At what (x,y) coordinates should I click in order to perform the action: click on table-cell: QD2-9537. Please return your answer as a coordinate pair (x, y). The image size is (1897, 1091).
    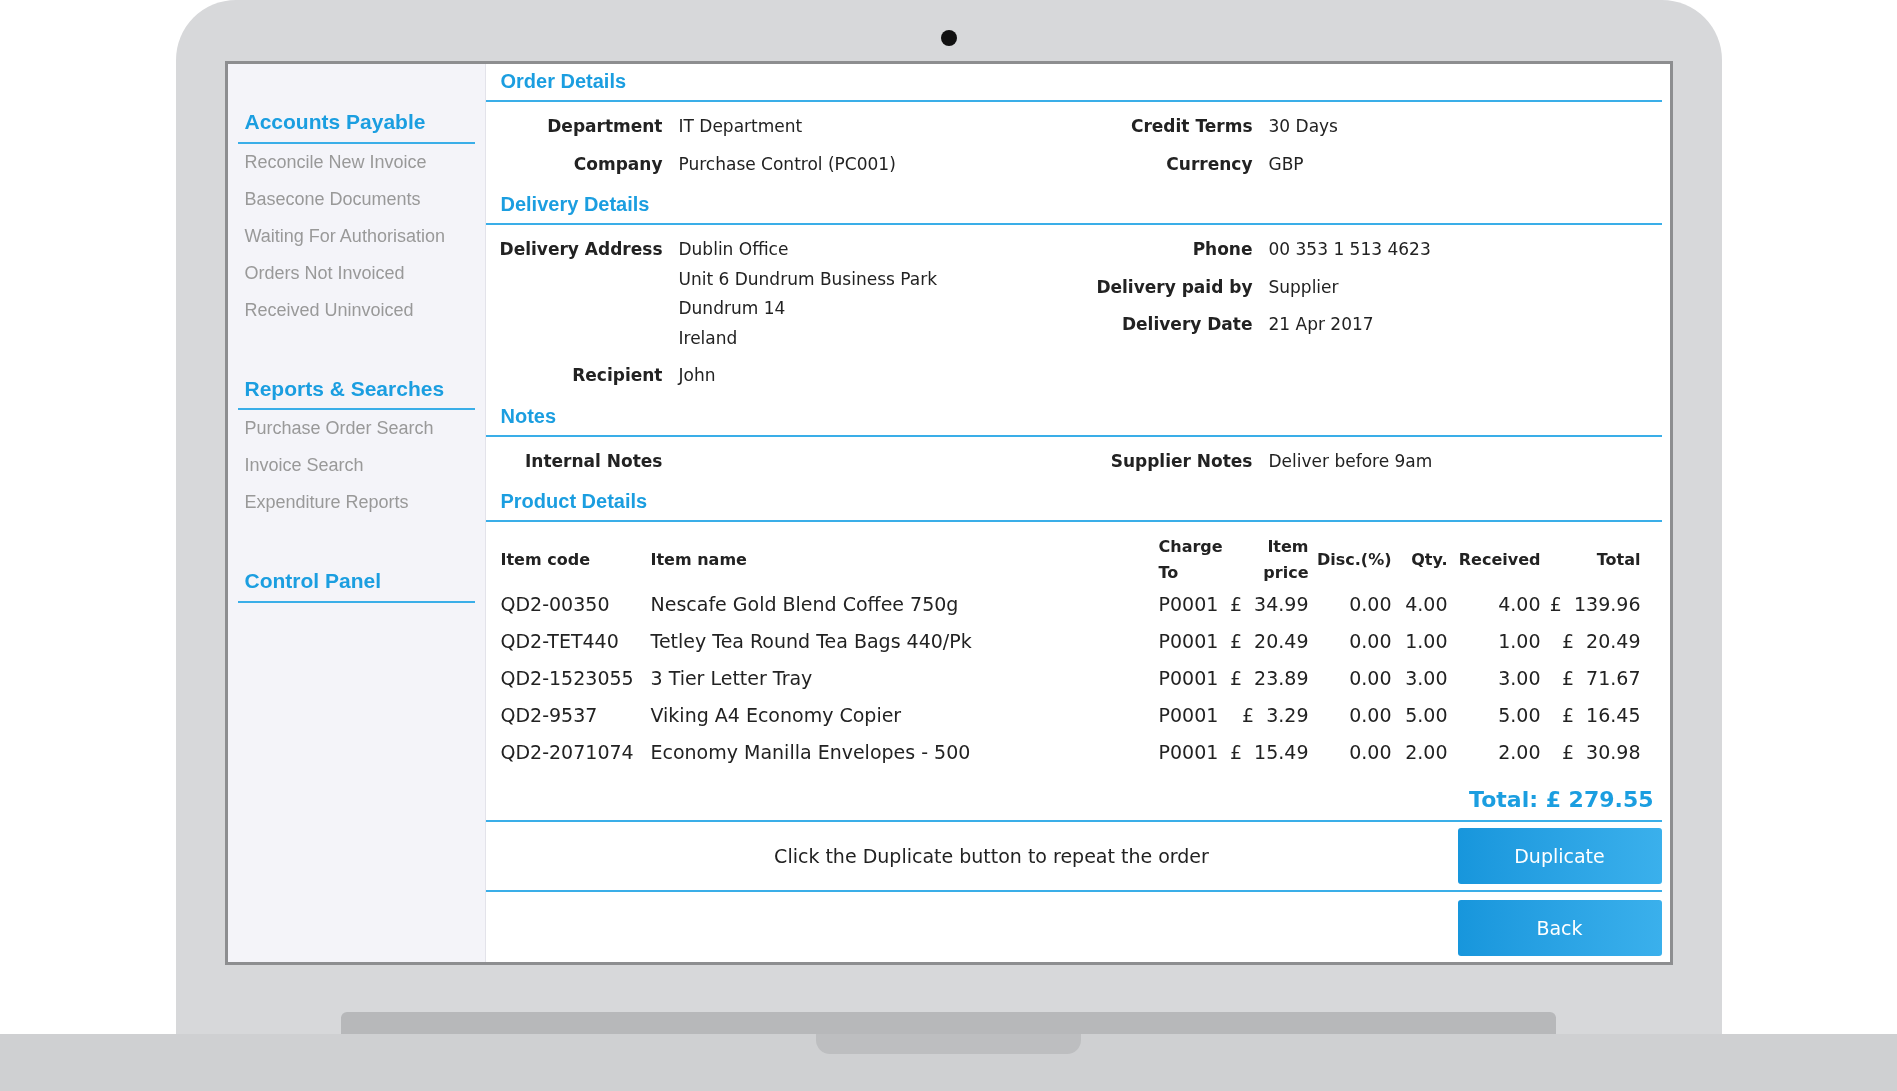
    Looking at the image, I should click on (575, 715).